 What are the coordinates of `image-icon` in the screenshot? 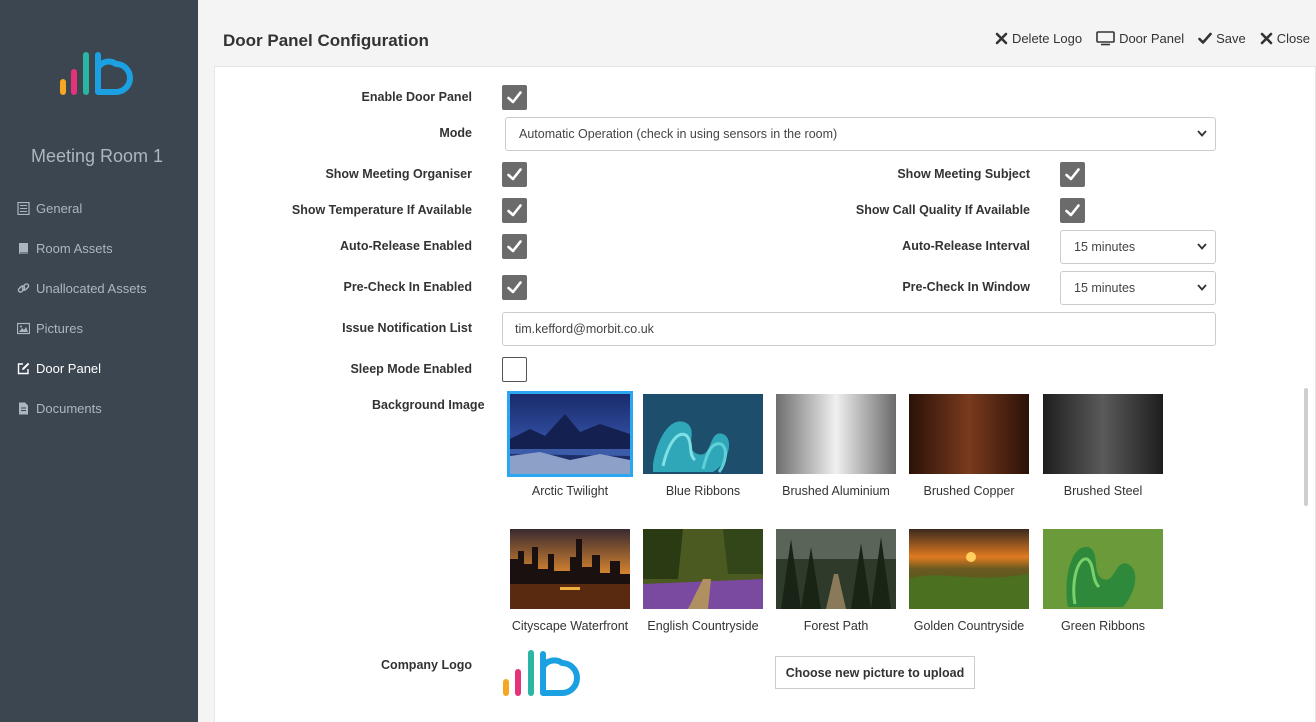 It's located at (23, 328).